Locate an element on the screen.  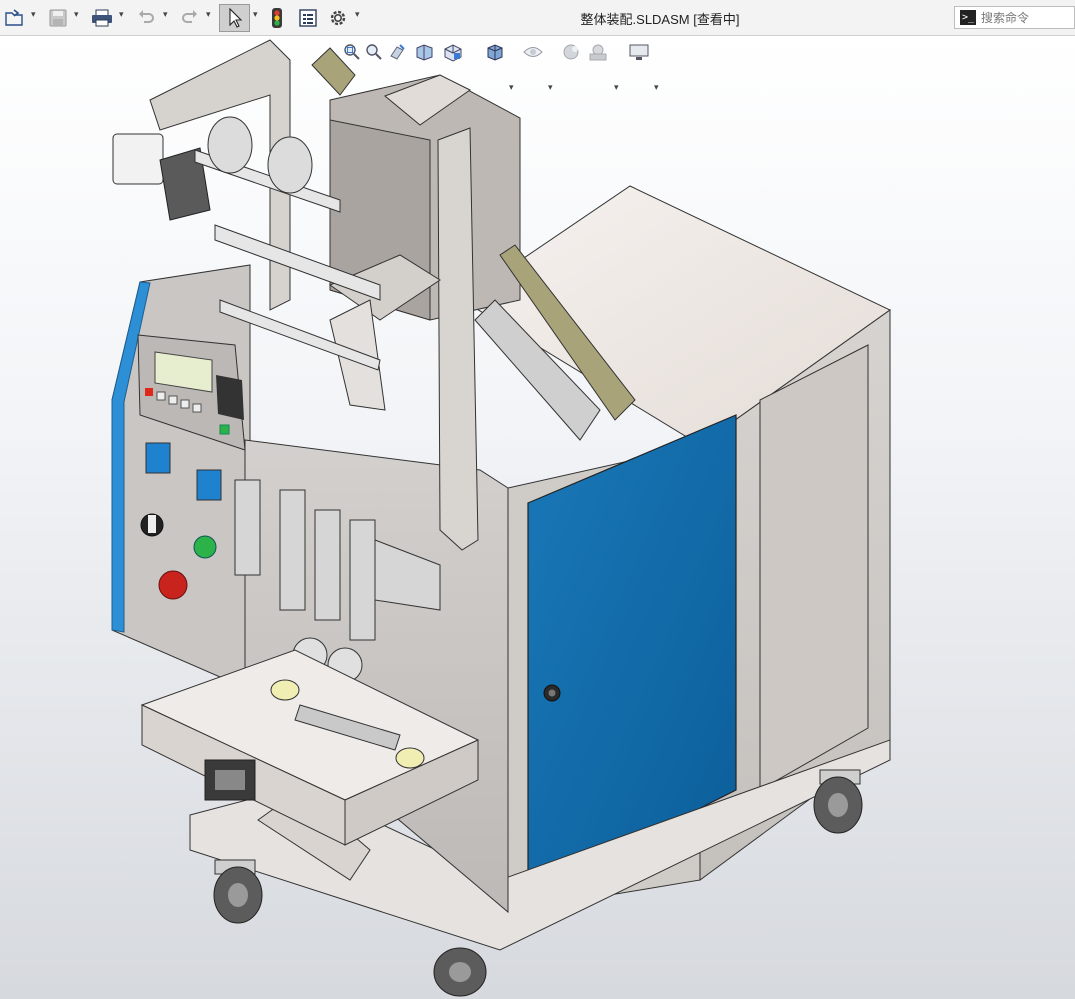
command-prompt-icon: >_ is located at coordinates (968, 17).